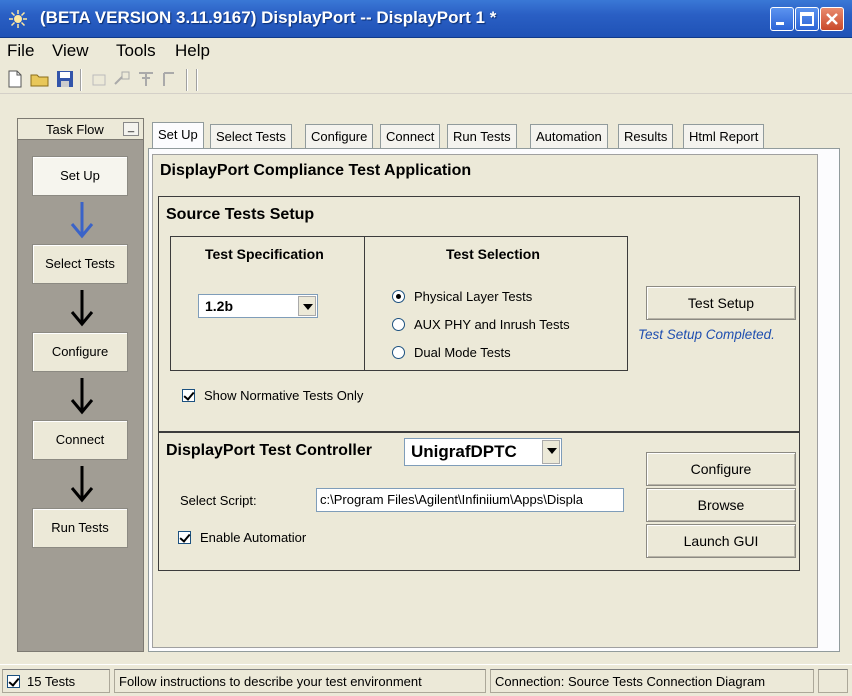  I want to click on enable-automation-checkbox, so click(184, 537).